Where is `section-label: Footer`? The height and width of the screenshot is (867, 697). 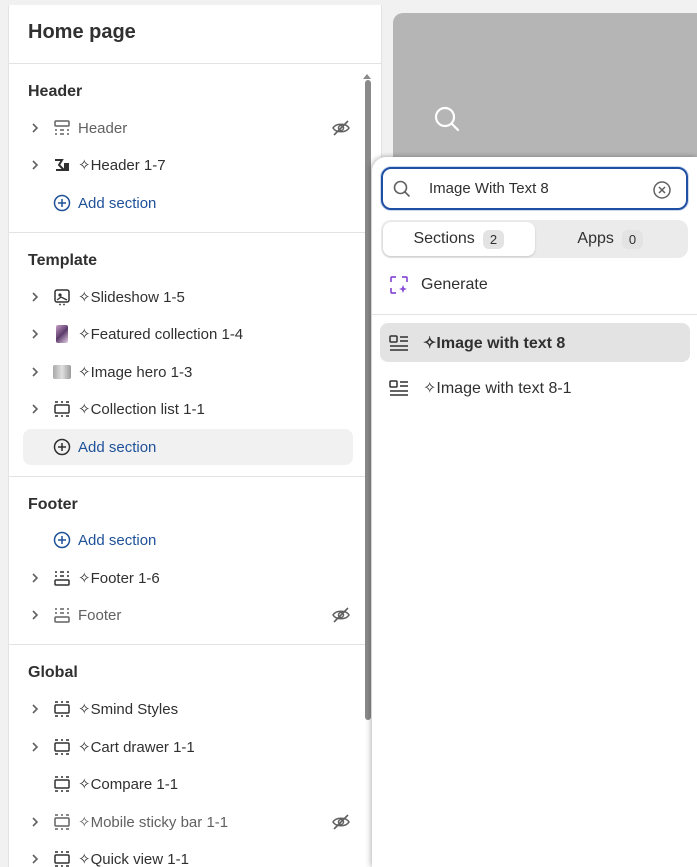 section-label: Footer is located at coordinates (100, 615).